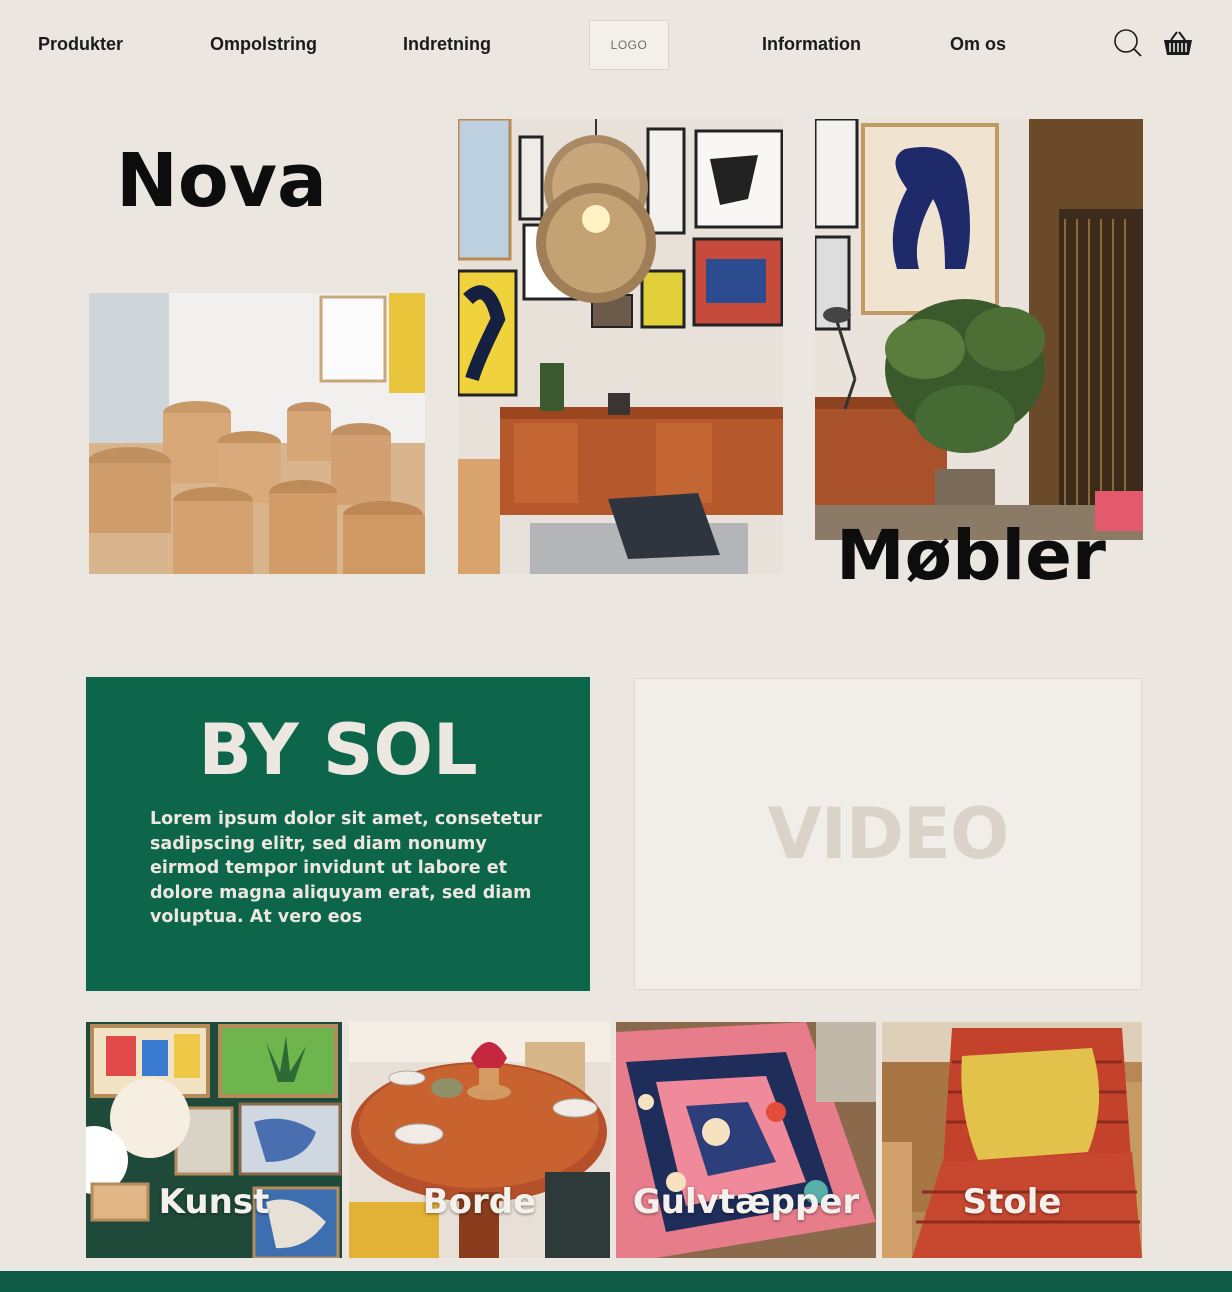 The image size is (1232, 1292). I want to click on about-title: BY SOL, so click(338, 750).